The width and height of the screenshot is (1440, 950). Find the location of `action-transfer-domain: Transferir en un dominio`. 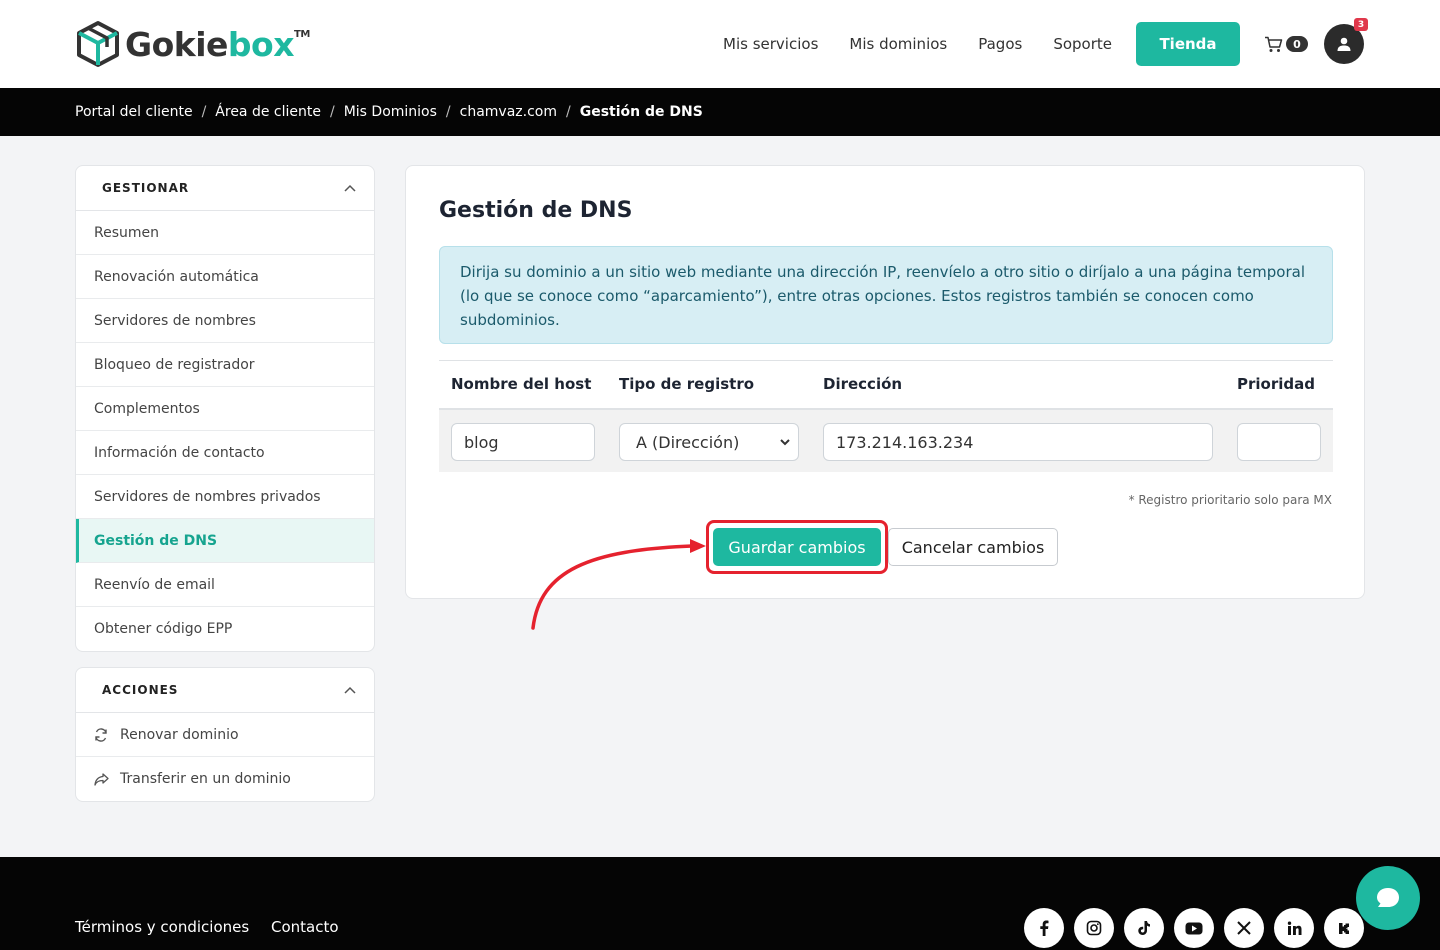

action-transfer-domain: Transferir en un dominio is located at coordinates (225, 779).